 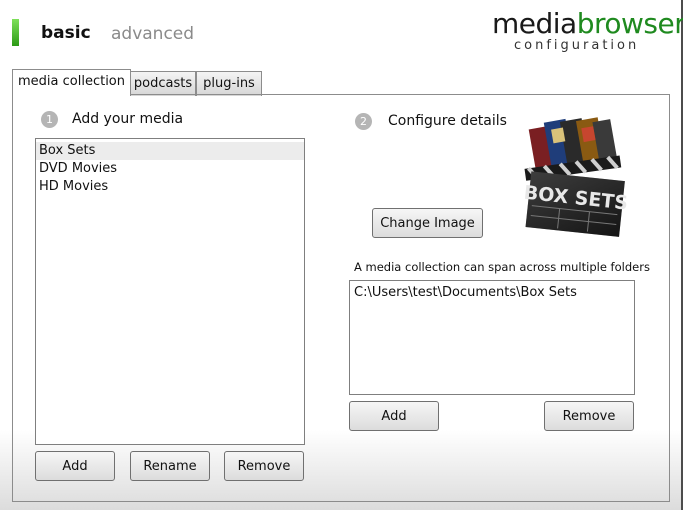 I want to click on add-media-button: Add, so click(x=75, y=466).